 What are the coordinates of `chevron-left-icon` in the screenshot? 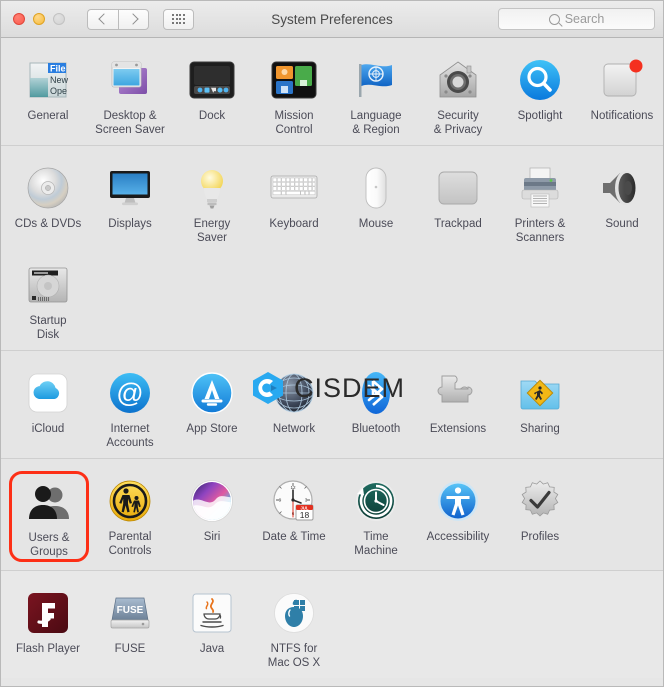 It's located at (104, 19).